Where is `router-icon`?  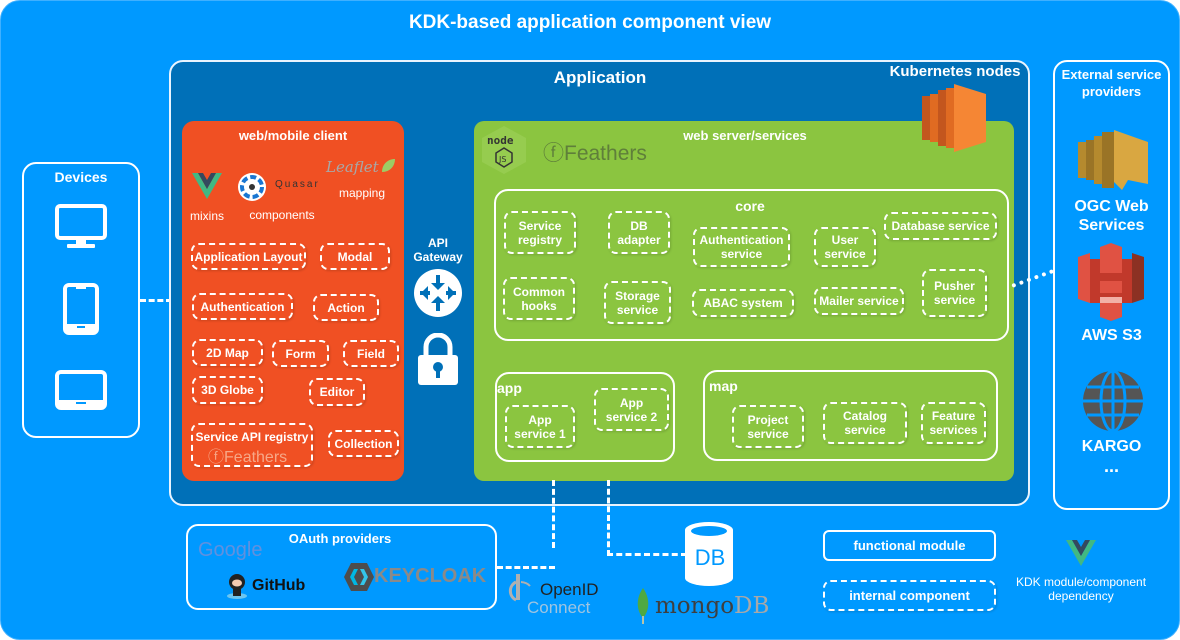 router-icon is located at coordinates (438, 293).